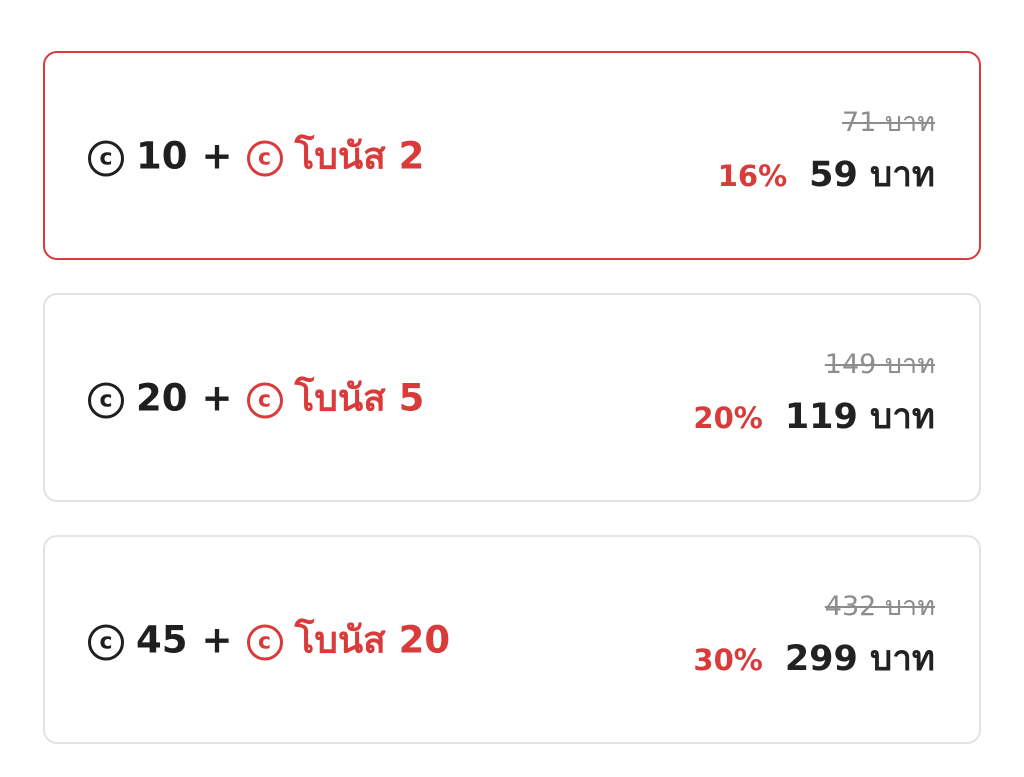  I want to click on discount-percent: 20%, so click(728, 418).